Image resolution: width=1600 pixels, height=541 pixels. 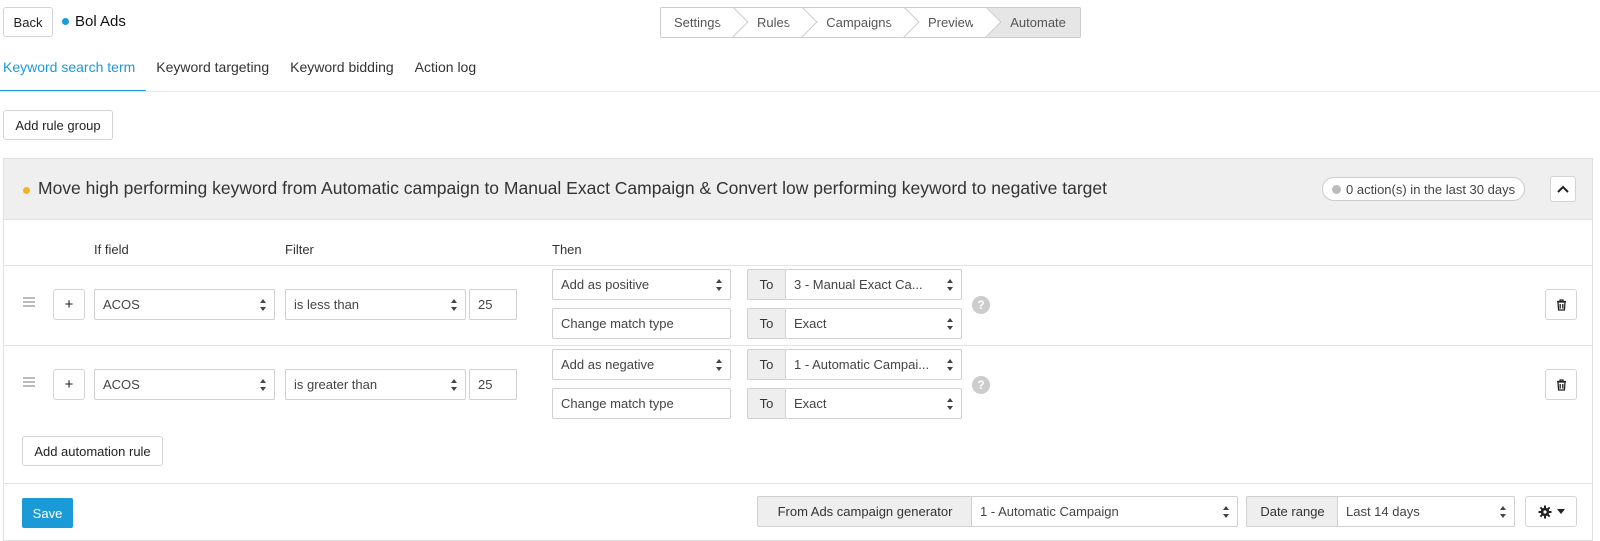 What do you see at coordinates (1034, 22) in the screenshot?
I see `step-automate: Automate` at bounding box center [1034, 22].